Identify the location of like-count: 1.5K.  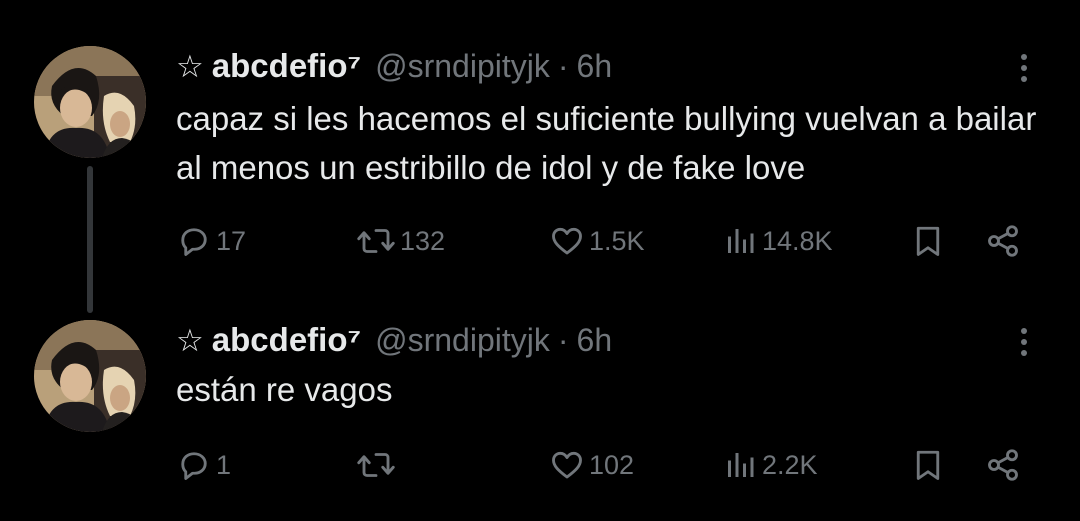
(617, 240).